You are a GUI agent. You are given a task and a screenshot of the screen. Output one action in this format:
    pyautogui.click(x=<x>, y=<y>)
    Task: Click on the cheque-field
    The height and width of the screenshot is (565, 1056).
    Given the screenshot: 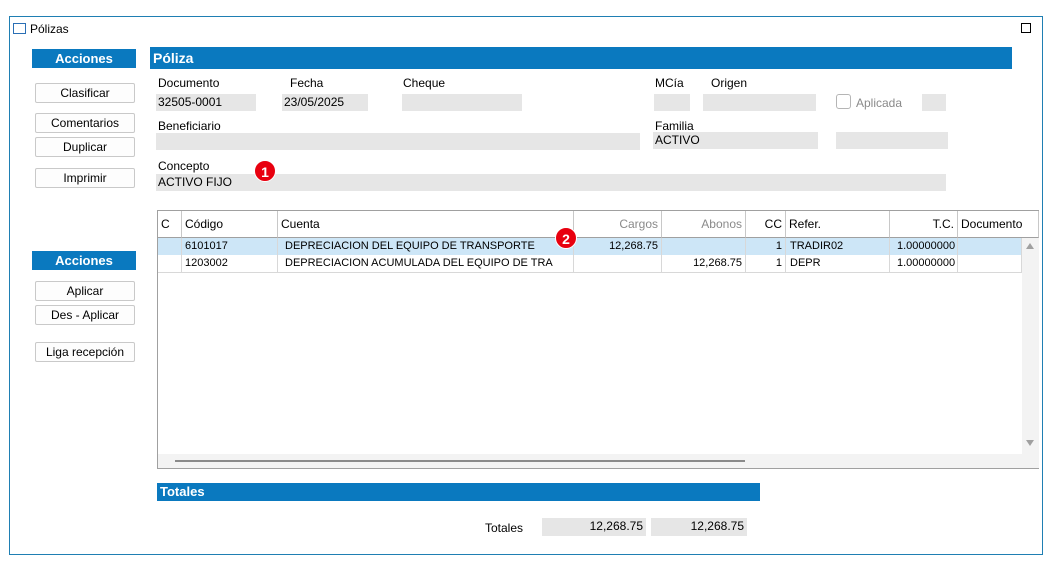 What is the action you would take?
    pyautogui.click(x=462, y=102)
    